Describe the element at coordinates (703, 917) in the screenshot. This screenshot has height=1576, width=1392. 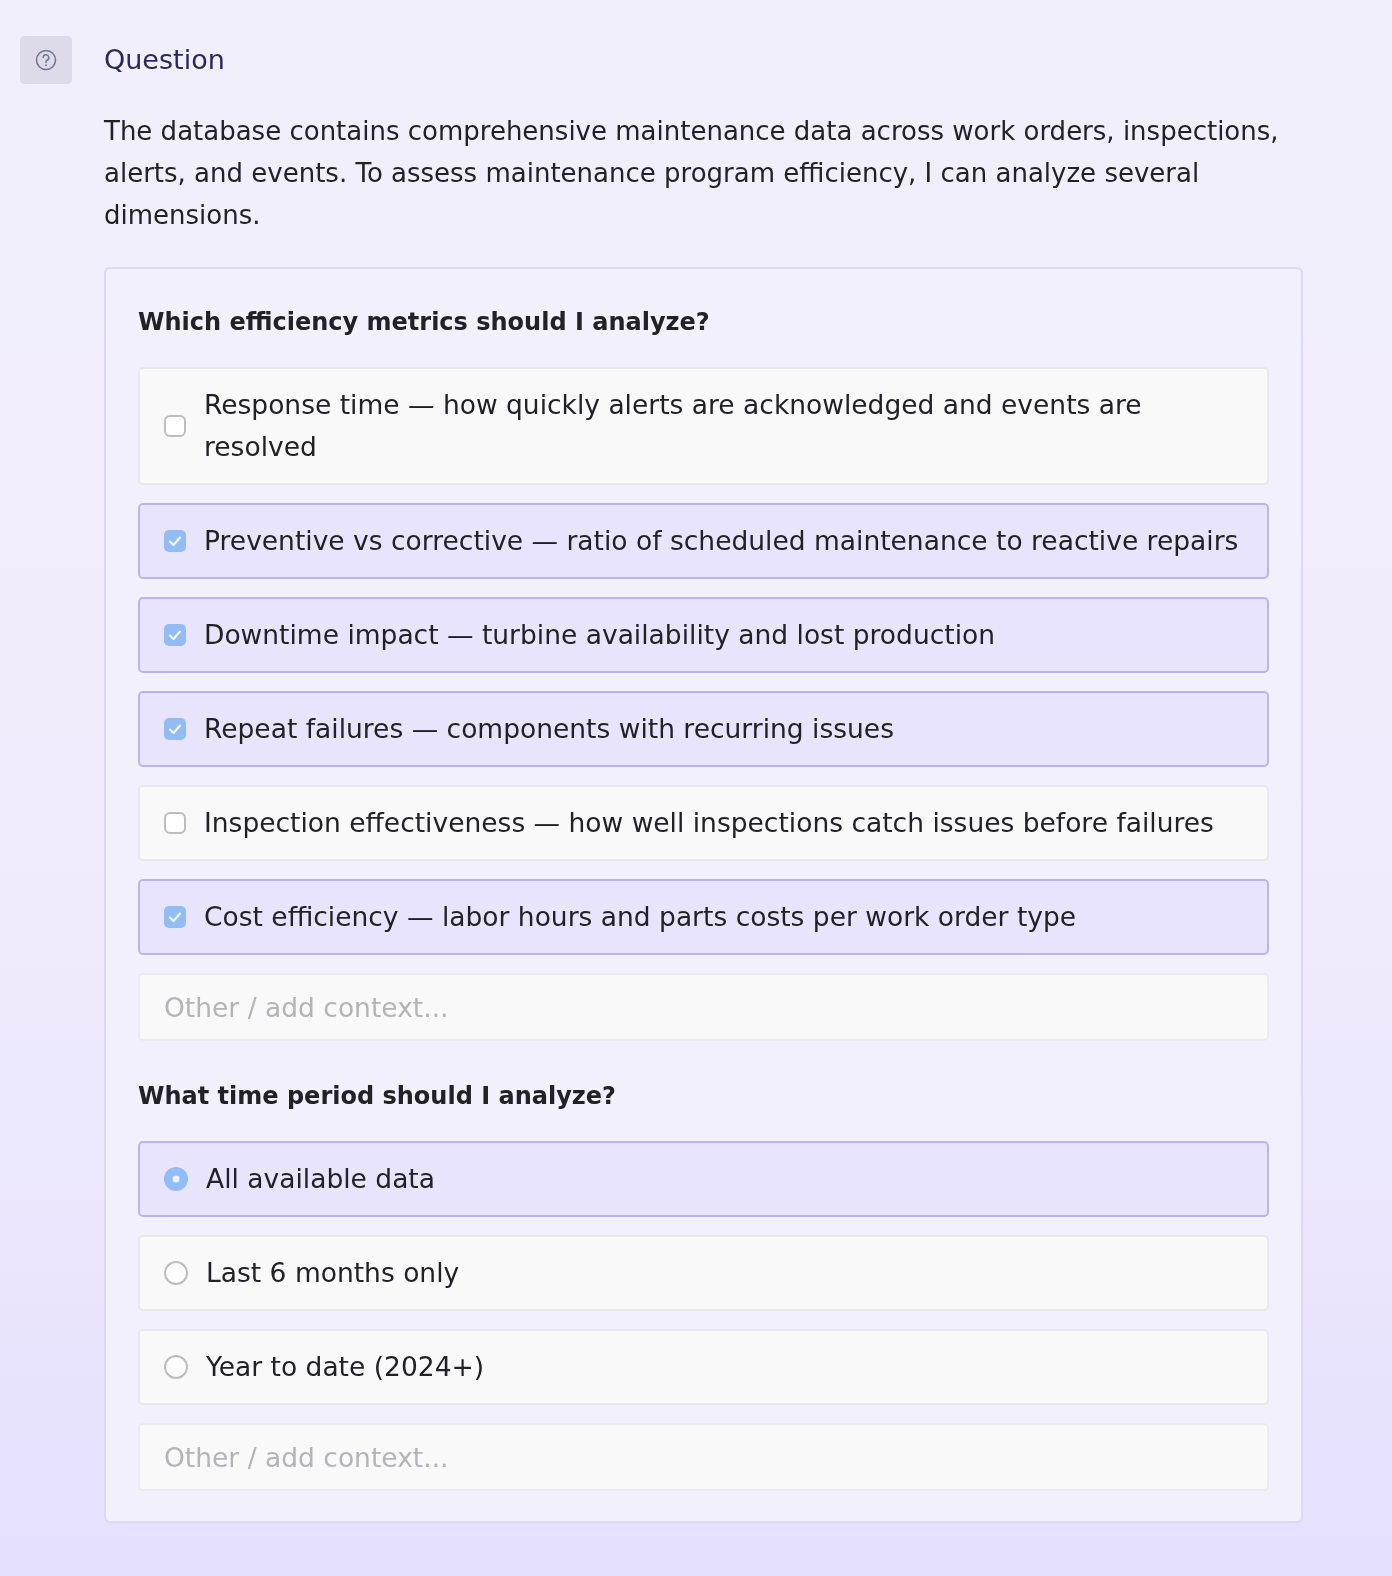
I see `checkbox-option: Cost efficiency — labor hours and parts costs per work order type` at that location.